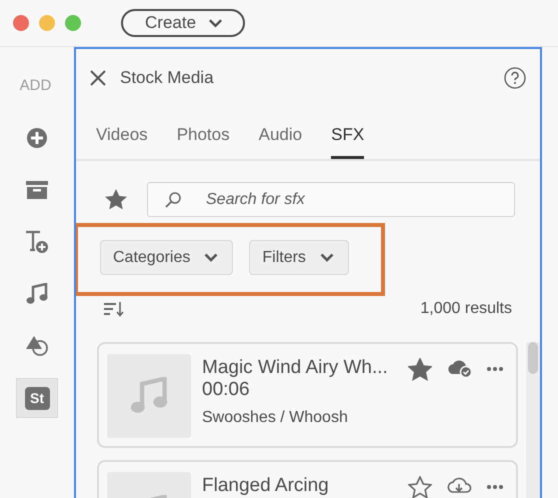  Describe the element at coordinates (515, 78) in the screenshot. I see `help-icon` at that location.